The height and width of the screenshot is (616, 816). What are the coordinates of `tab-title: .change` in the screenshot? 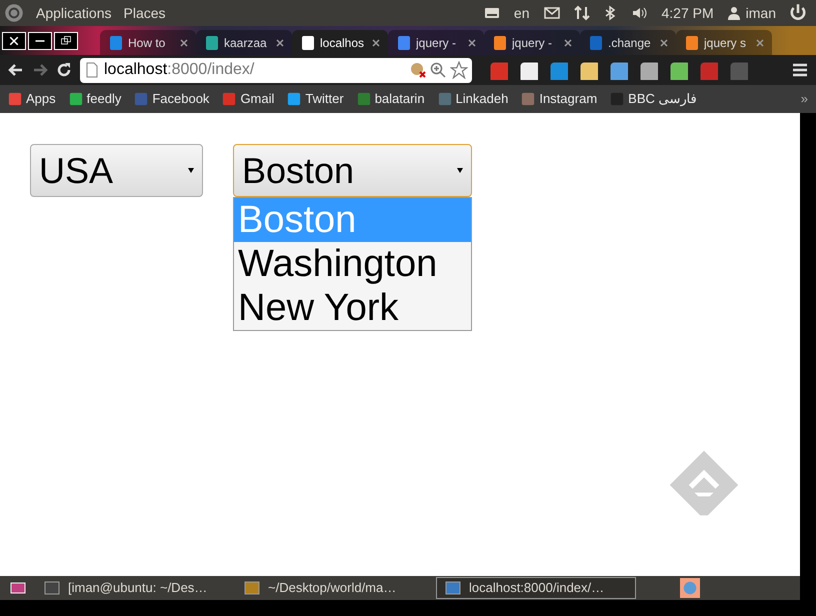 It's located at (630, 43).